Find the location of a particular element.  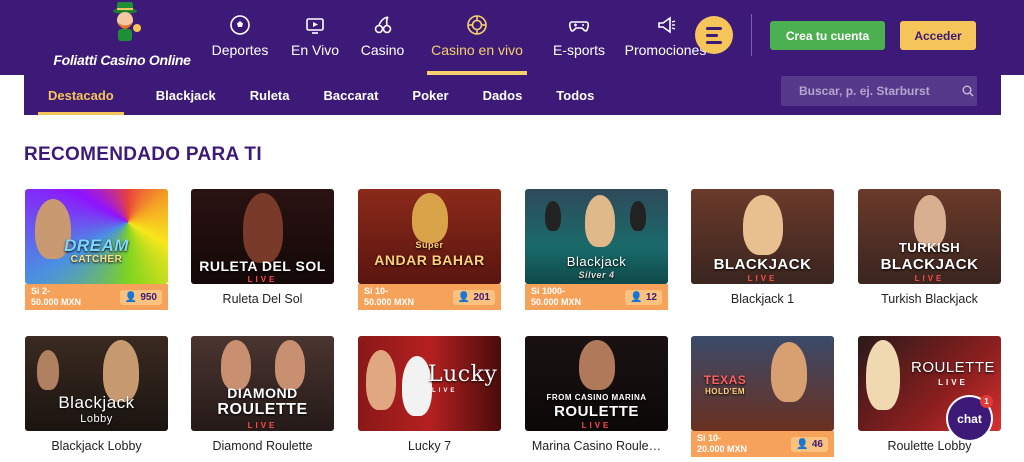

nav-label: Casino is located at coordinates (382, 50).